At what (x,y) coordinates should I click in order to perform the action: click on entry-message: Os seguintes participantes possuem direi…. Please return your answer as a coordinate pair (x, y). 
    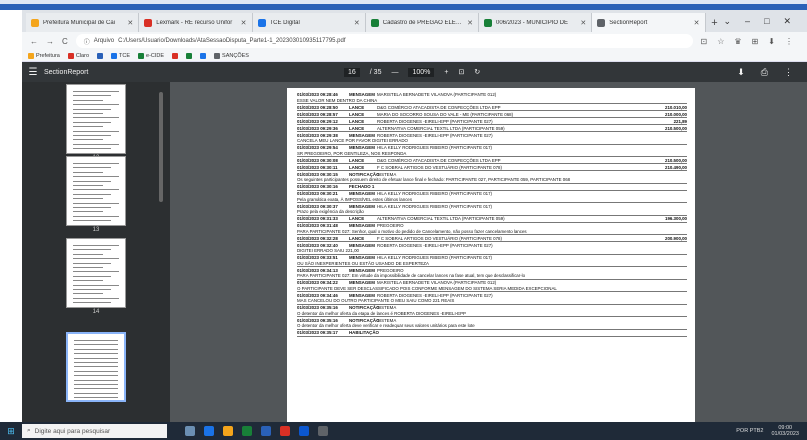
    Looking at the image, I should click on (492, 180).